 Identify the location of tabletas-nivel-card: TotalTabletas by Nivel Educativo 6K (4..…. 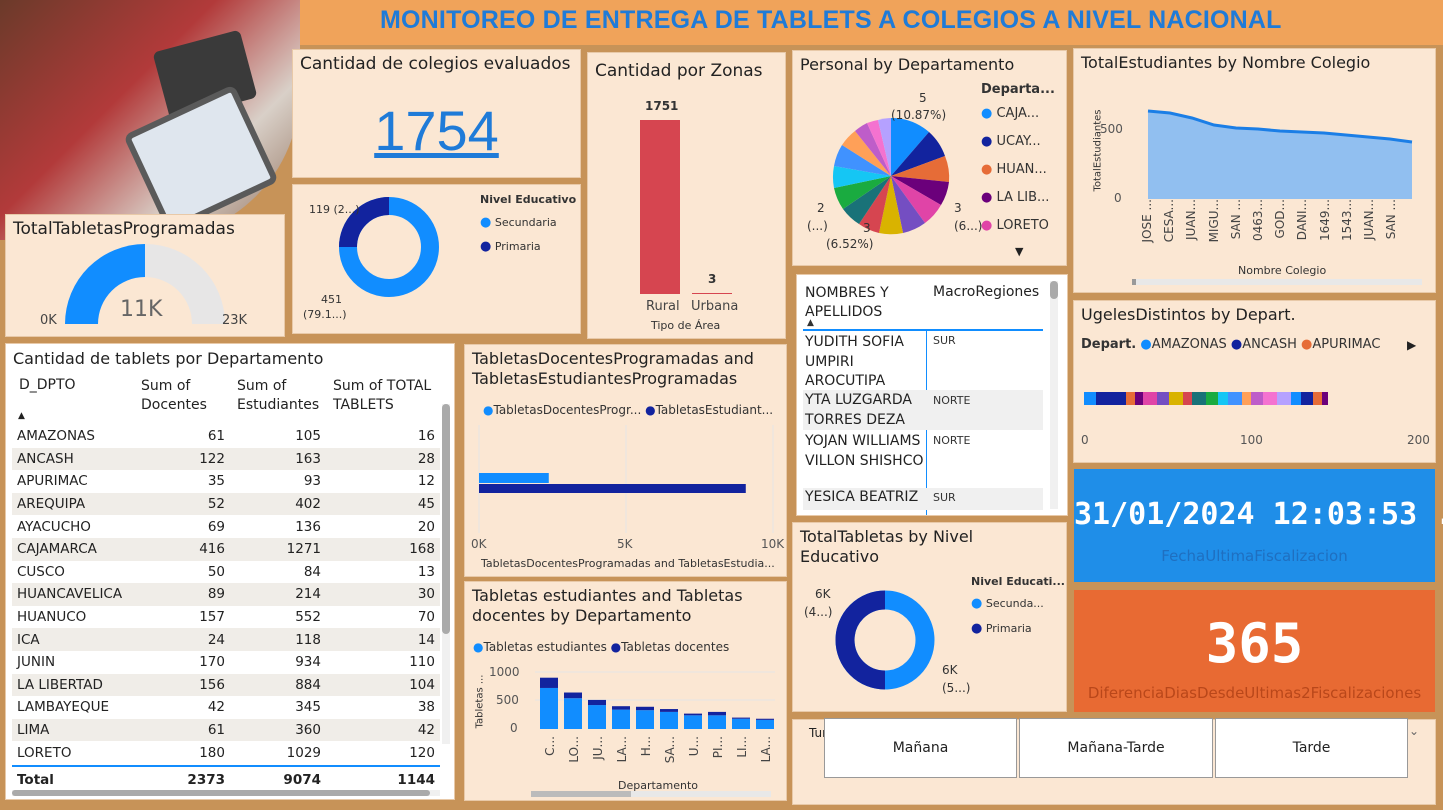
(929, 617).